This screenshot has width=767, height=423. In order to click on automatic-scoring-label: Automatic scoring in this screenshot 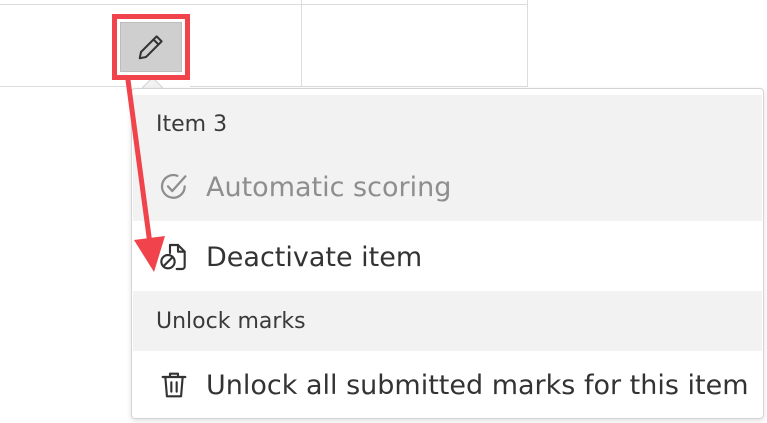, I will do `click(329, 187)`.